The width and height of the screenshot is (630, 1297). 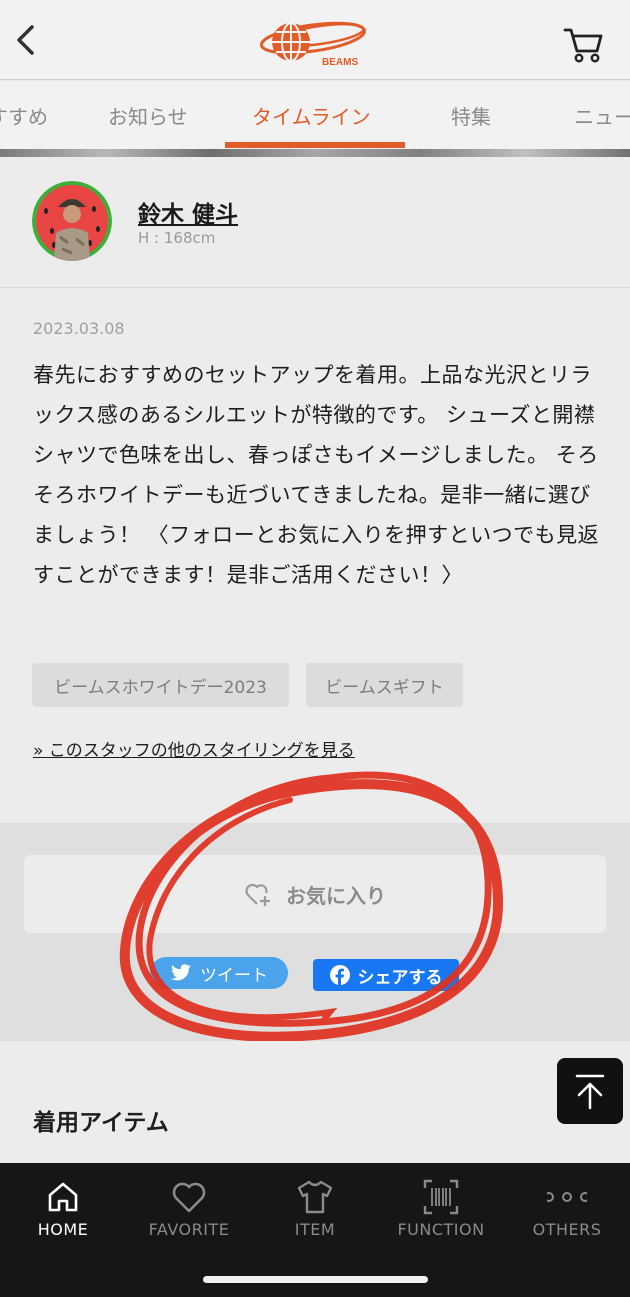 What do you see at coordinates (471, 115) in the screenshot?
I see `tab-feature: 特集` at bounding box center [471, 115].